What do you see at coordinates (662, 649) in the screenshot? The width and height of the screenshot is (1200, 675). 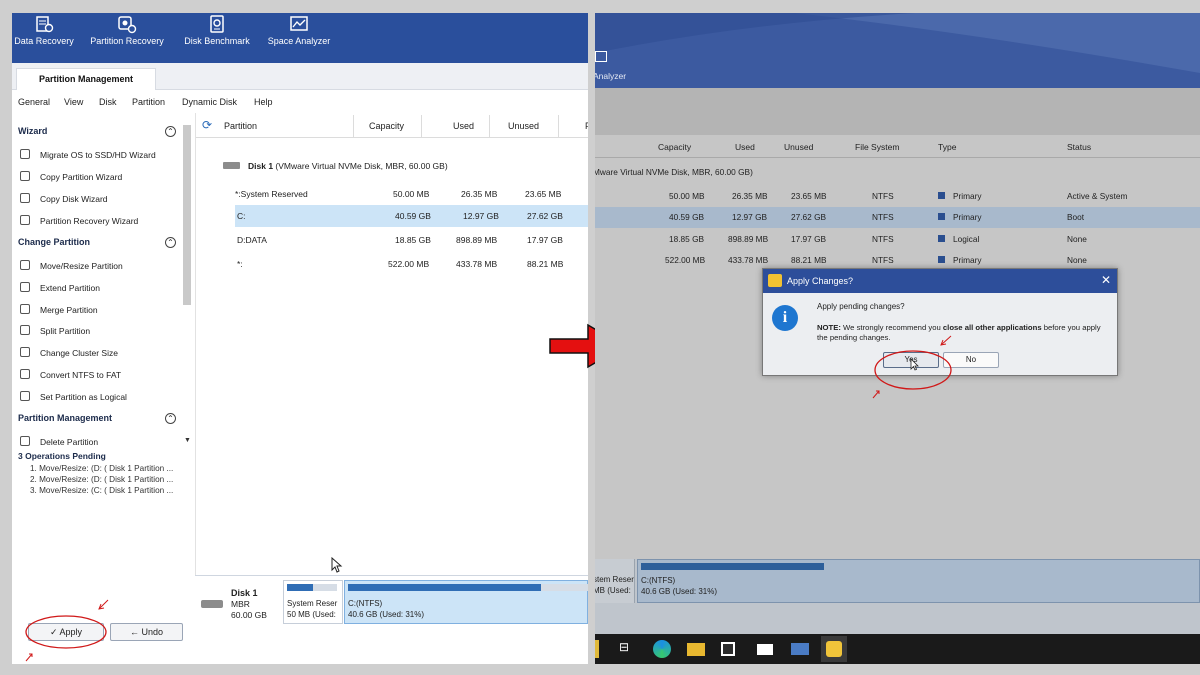 I see `edge-browser-icon` at bounding box center [662, 649].